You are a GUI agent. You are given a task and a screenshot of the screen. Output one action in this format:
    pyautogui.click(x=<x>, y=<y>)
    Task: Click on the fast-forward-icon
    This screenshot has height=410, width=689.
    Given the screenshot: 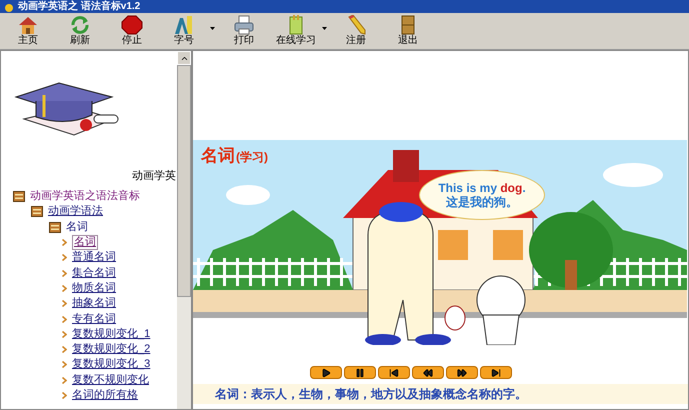 What is the action you would take?
    pyautogui.click(x=461, y=373)
    